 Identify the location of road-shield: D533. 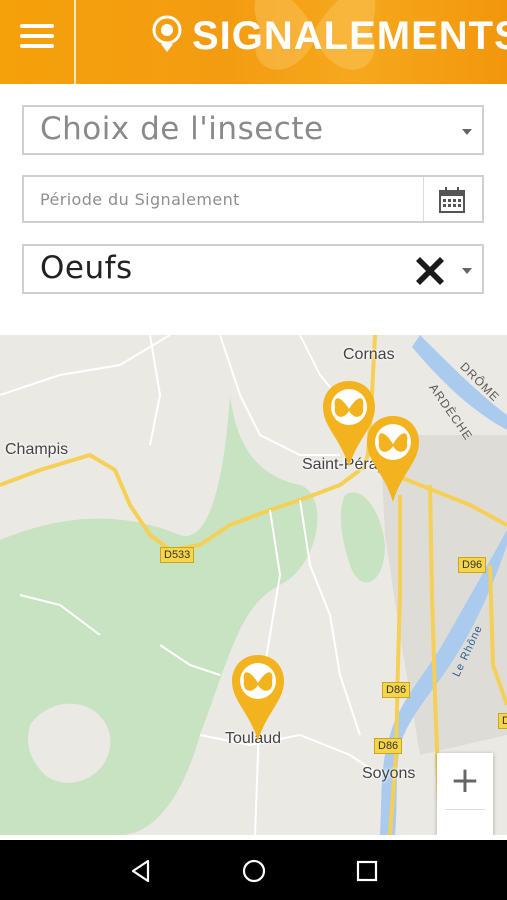
(177, 555).